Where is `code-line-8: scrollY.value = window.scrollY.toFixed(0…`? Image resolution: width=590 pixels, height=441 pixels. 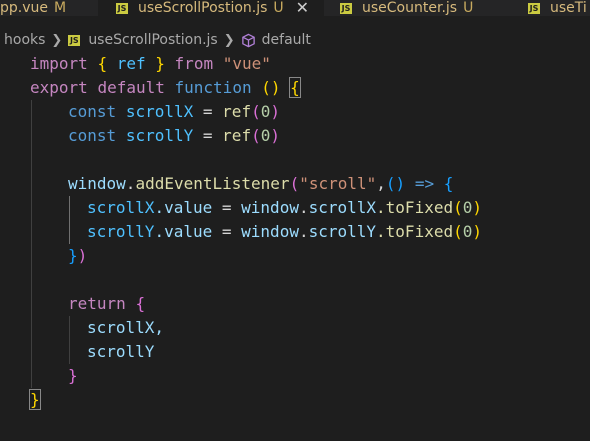 code-line-8: scrollY.value = window.scrollY.toFixed(0… is located at coordinates (285, 231).